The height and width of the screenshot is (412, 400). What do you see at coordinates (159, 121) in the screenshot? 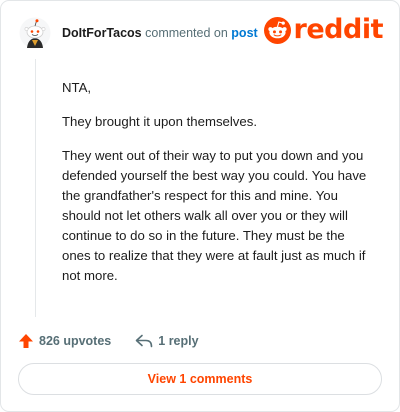
I see `comment-paragraph: They brought it upon themselves.` at bounding box center [159, 121].